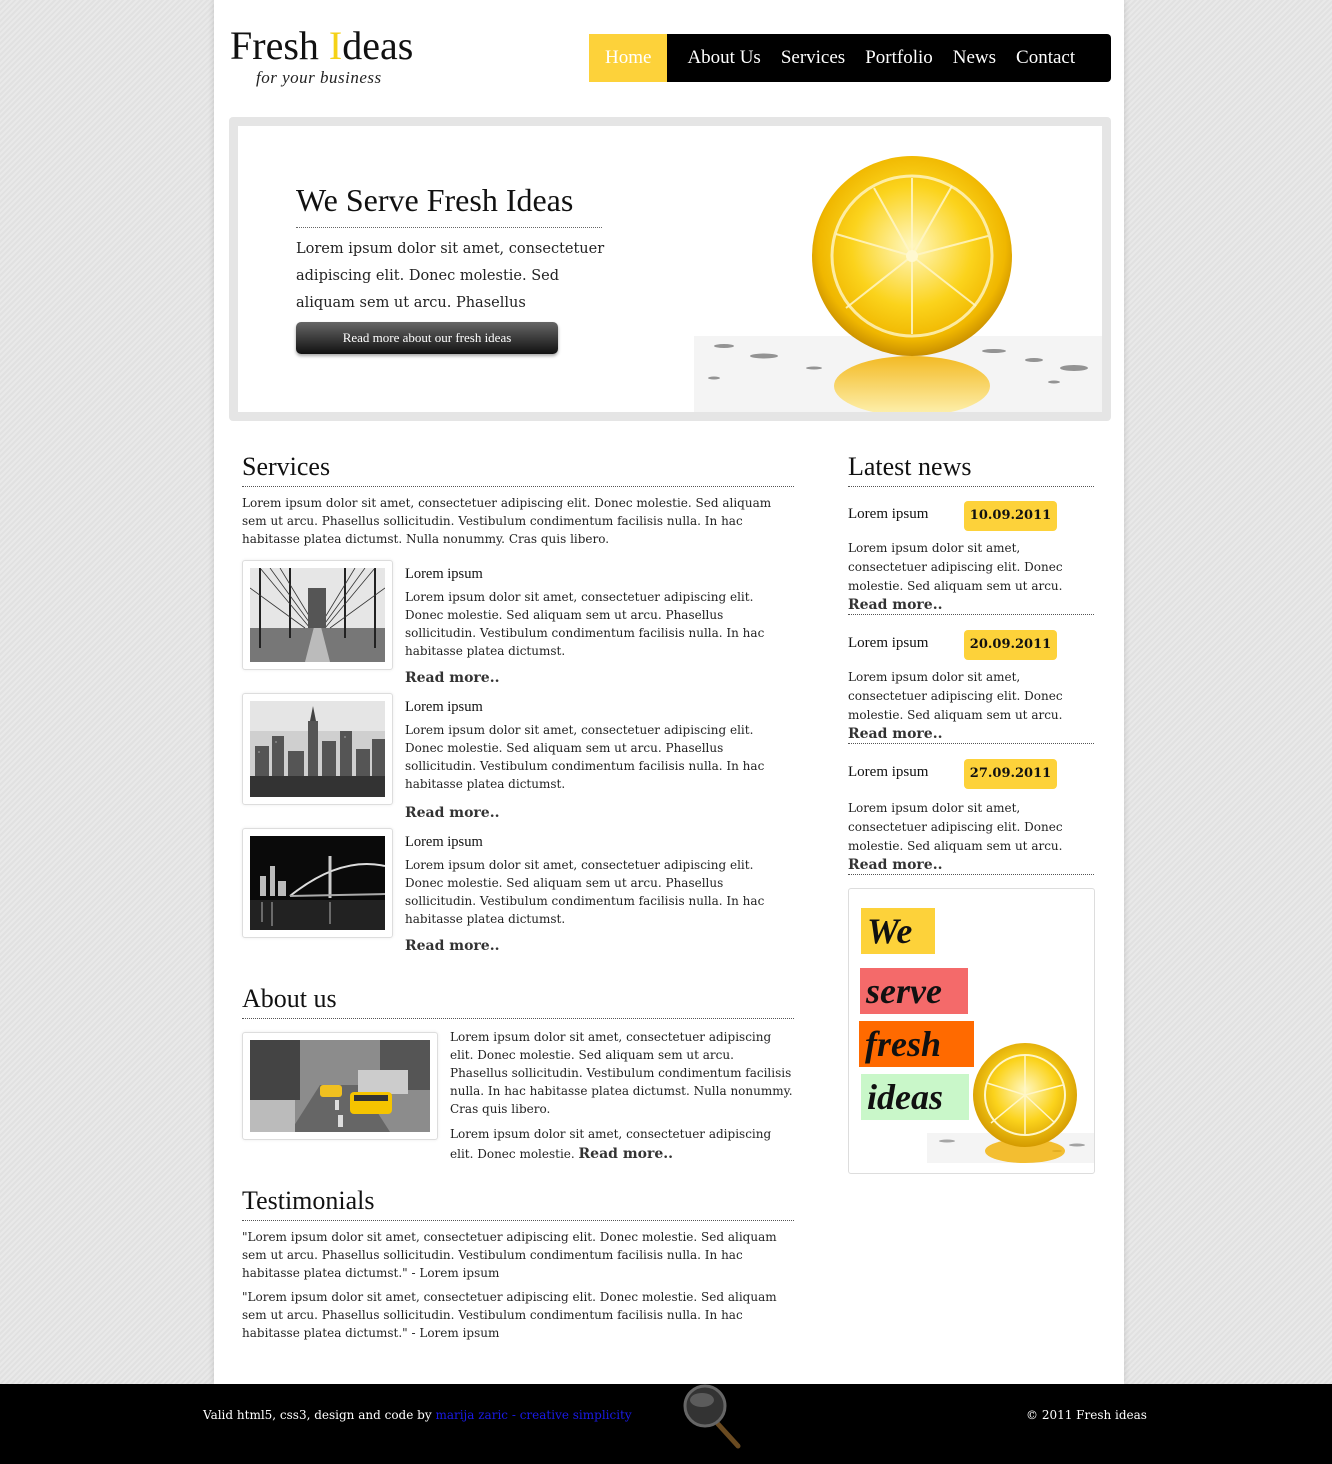 The width and height of the screenshot is (1332, 1464). I want to click on about-read-more-link: Read more.., so click(626, 1154).